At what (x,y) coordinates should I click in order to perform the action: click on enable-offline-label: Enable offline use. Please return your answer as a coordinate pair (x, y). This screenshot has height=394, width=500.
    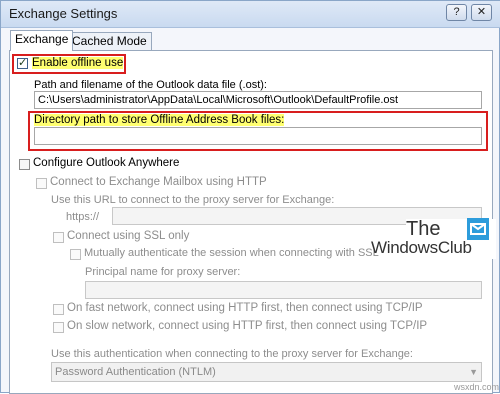
    Looking at the image, I should click on (78, 63).